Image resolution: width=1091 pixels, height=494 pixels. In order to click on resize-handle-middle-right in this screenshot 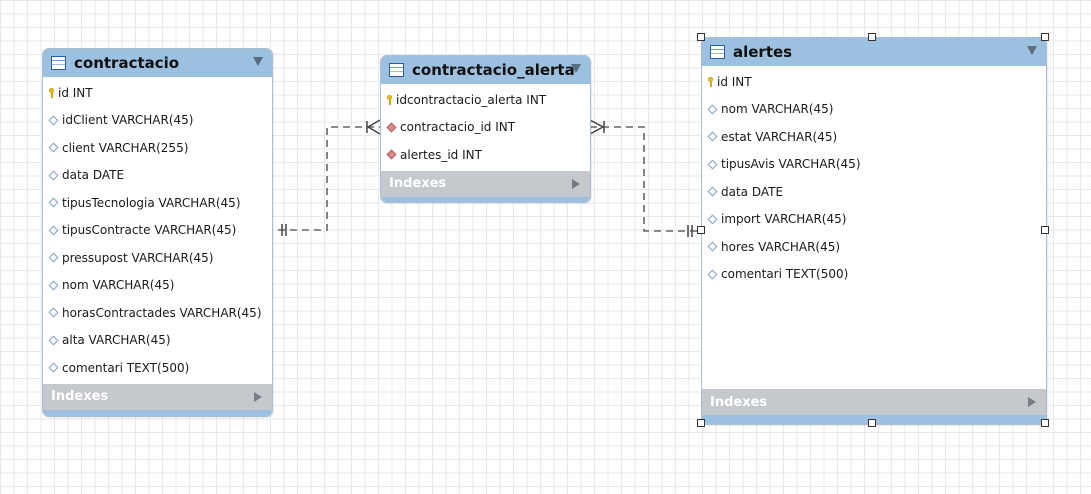, I will do `click(1045, 230)`.